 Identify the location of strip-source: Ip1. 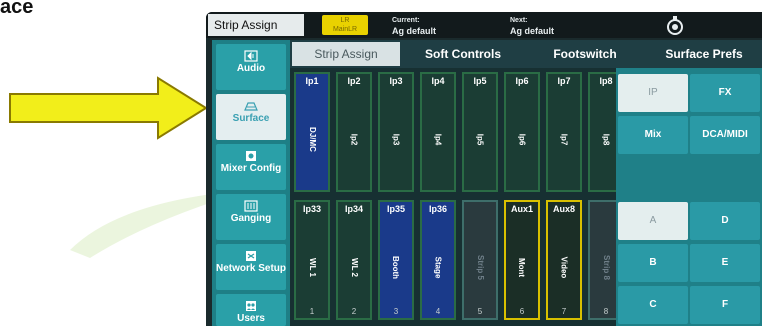
(312, 81).